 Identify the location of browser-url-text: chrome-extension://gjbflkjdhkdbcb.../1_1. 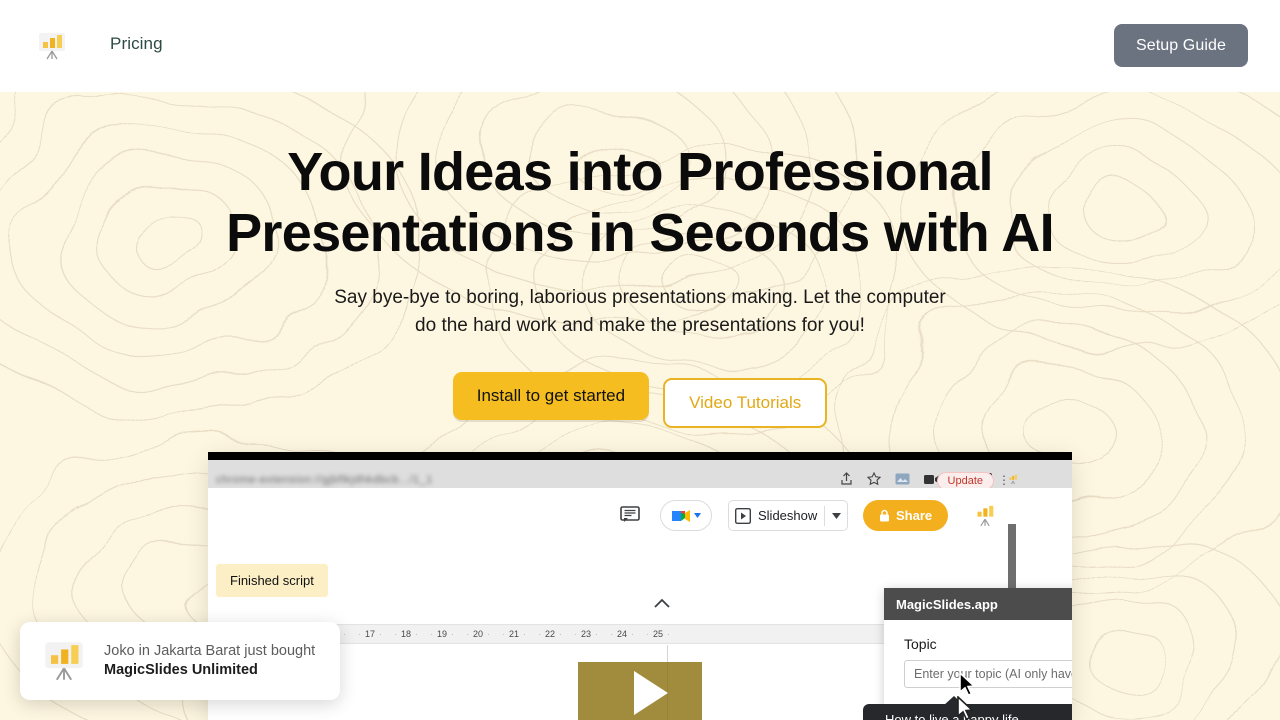
(324, 480).